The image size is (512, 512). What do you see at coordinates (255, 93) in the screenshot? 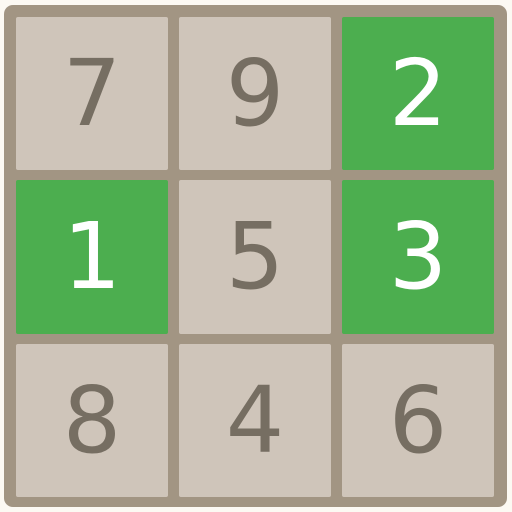
I see `tile-r1-c2: 9` at bounding box center [255, 93].